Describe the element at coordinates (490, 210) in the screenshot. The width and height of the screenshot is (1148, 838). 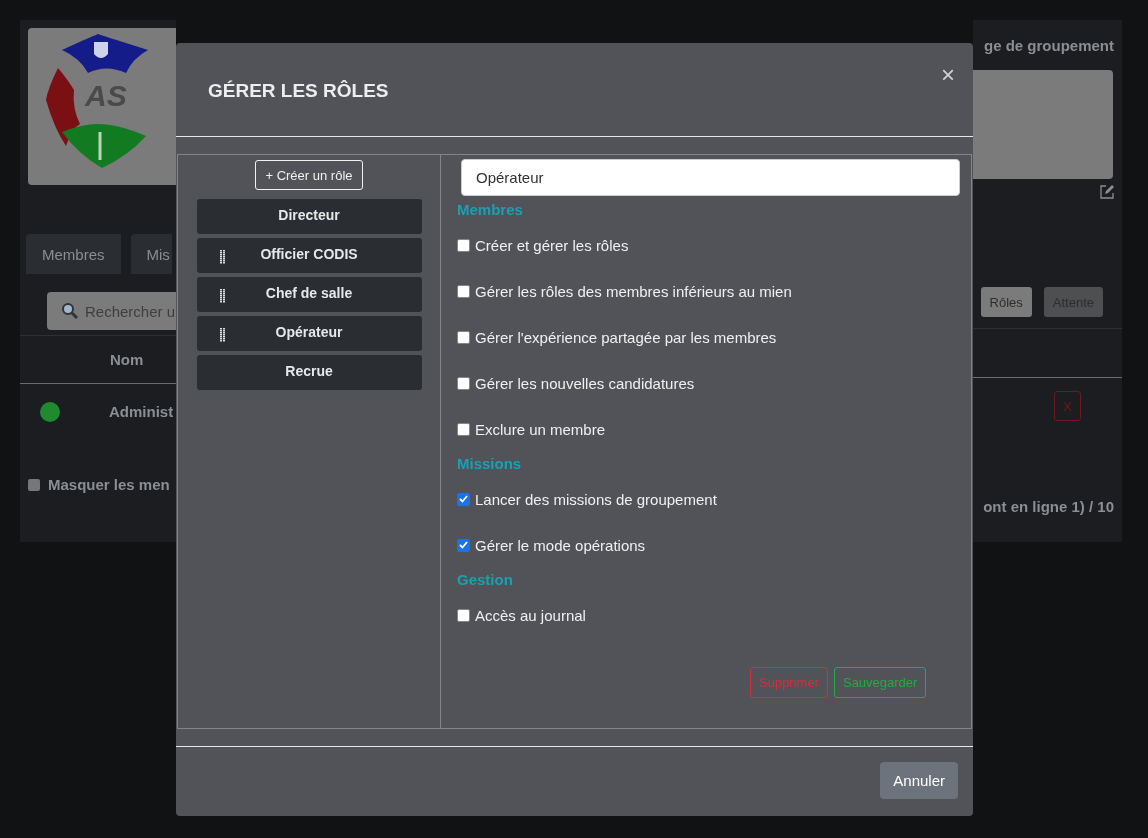
I see `section-heading: Membres` at that location.